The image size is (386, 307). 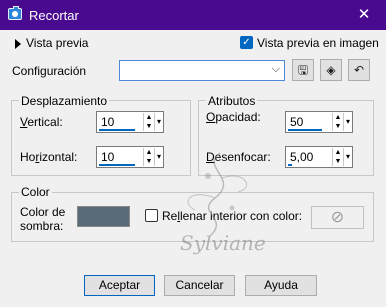 I want to click on shadow-color-label-line2: sombra:, so click(x=42, y=226).